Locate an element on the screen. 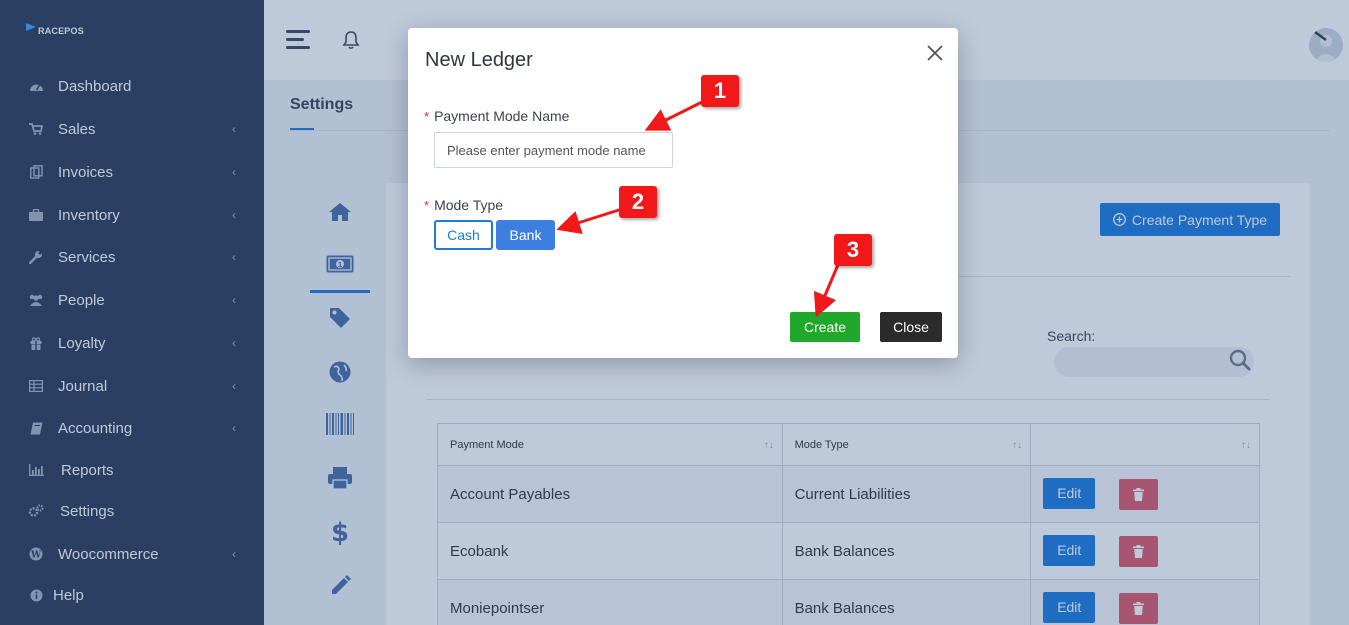  payment-mode-name-label: * Payment Mode Name is located at coordinates (496, 116).